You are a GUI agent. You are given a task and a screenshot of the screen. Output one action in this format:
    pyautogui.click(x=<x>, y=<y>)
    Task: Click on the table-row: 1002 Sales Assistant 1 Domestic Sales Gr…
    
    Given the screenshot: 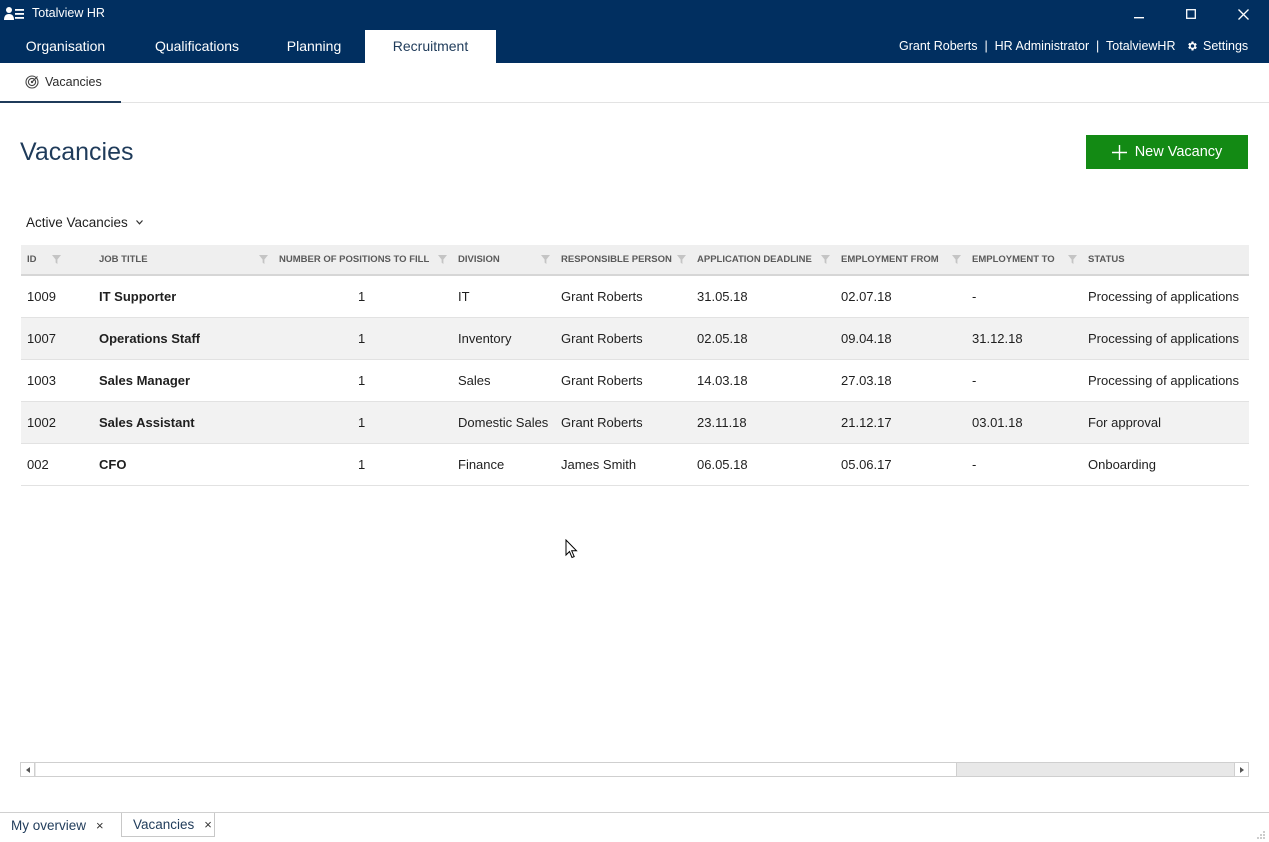 What is the action you would take?
    pyautogui.click(x=635, y=423)
    